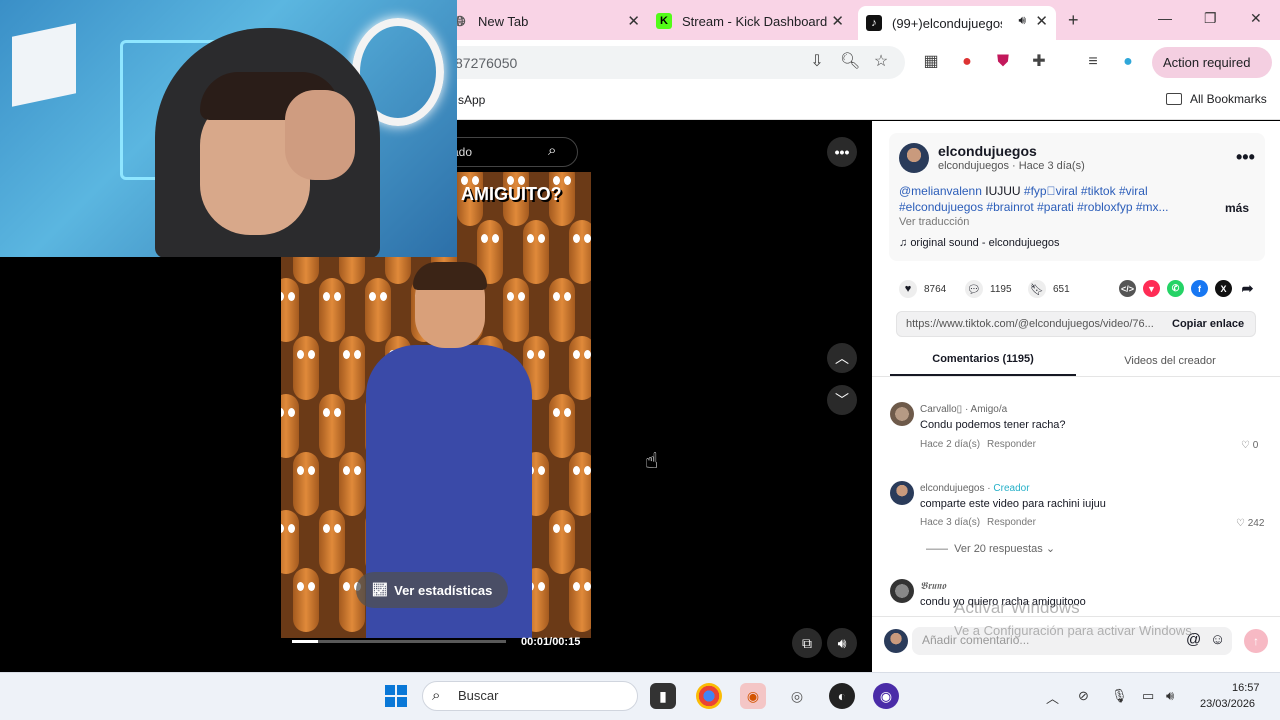 The height and width of the screenshot is (720, 1280). I want to click on speaker-icon: 🔊︎, so click(1022, 20).